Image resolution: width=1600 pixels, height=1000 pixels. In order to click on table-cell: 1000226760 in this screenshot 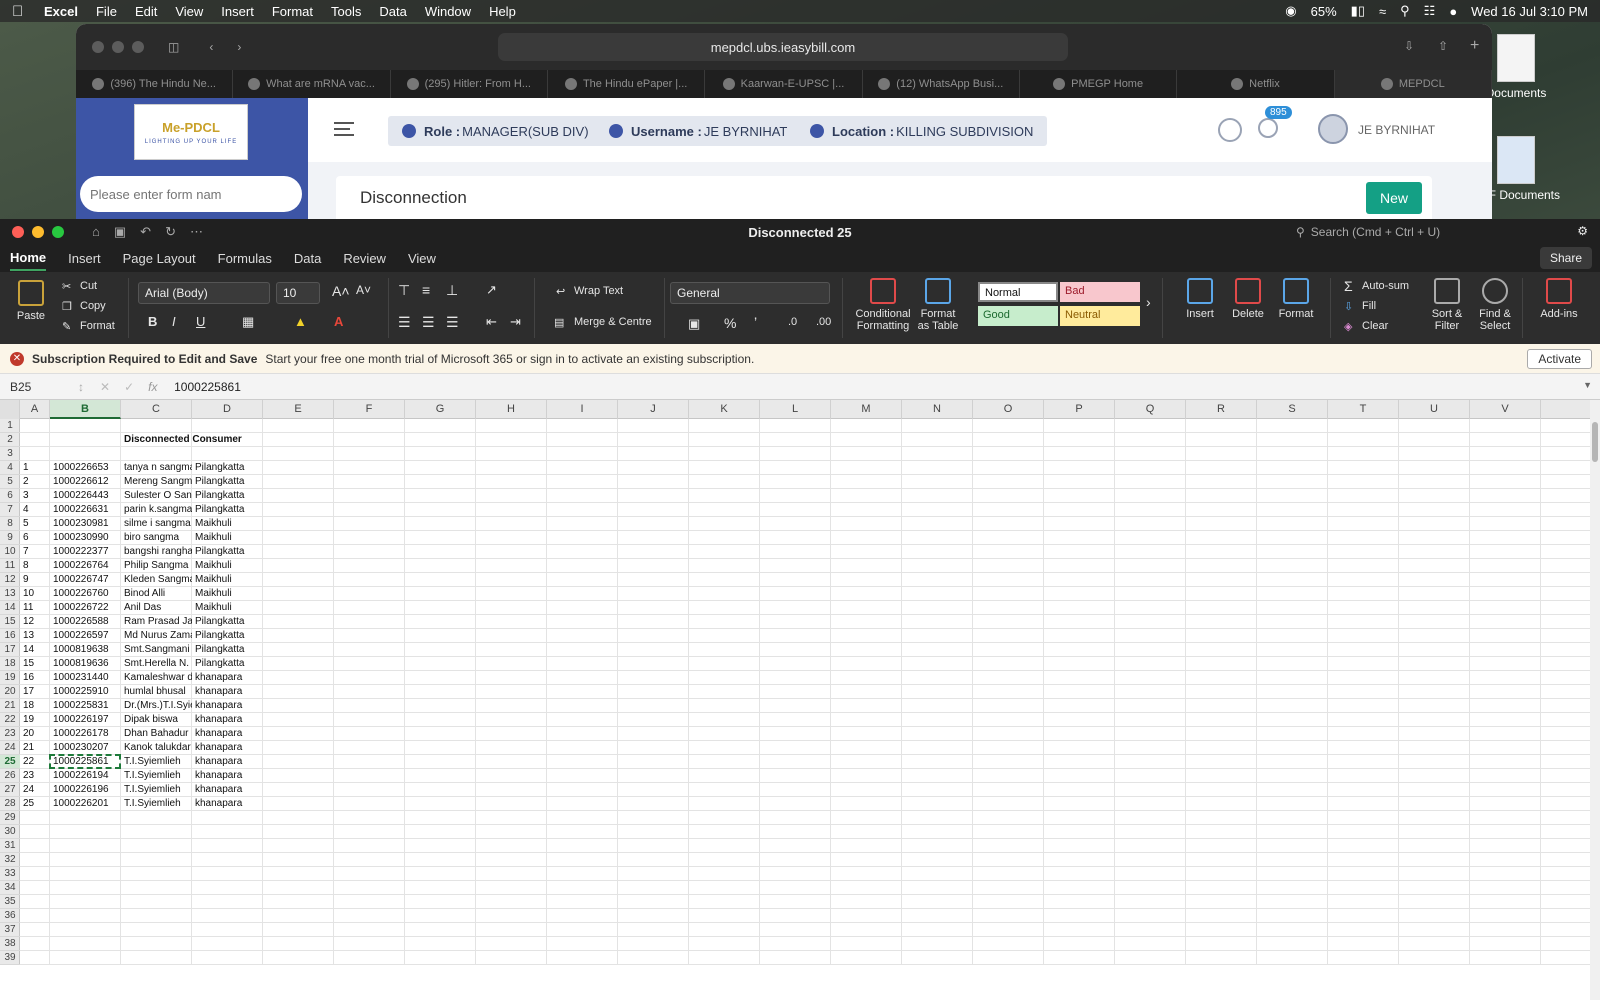, I will do `click(85, 594)`.